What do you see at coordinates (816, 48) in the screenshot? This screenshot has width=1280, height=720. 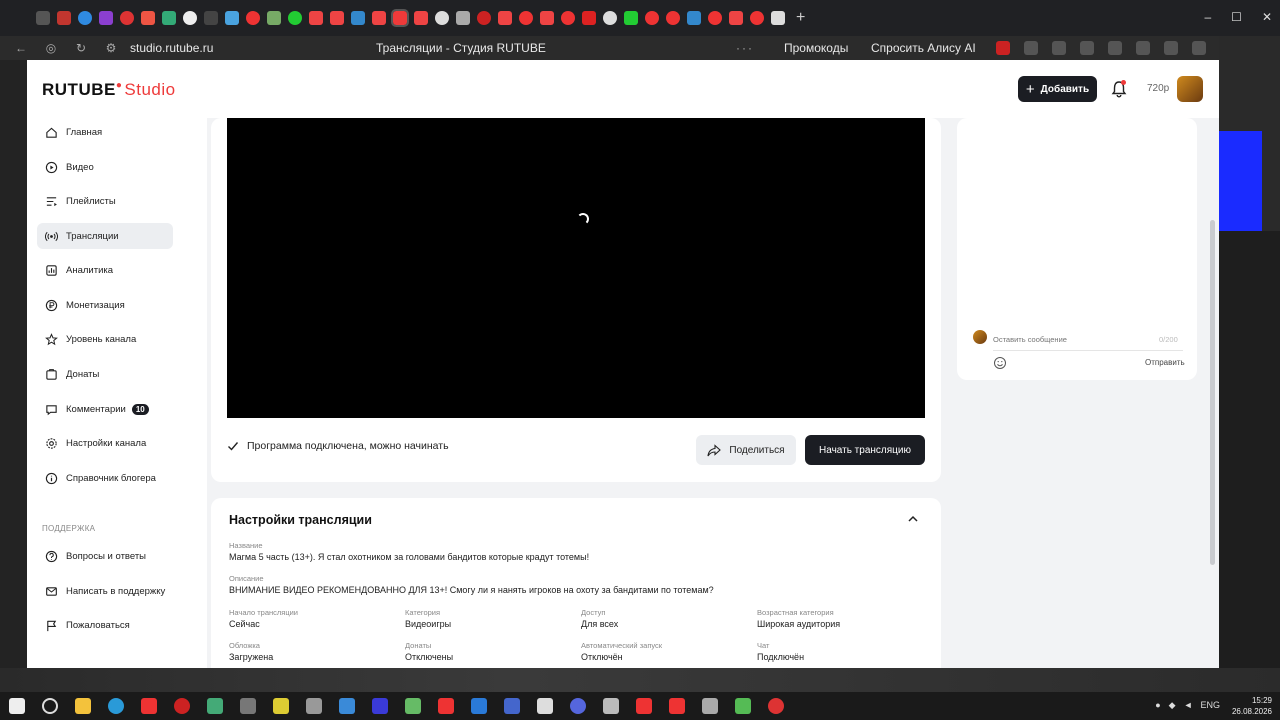 I see `promo-button: Промокоды` at bounding box center [816, 48].